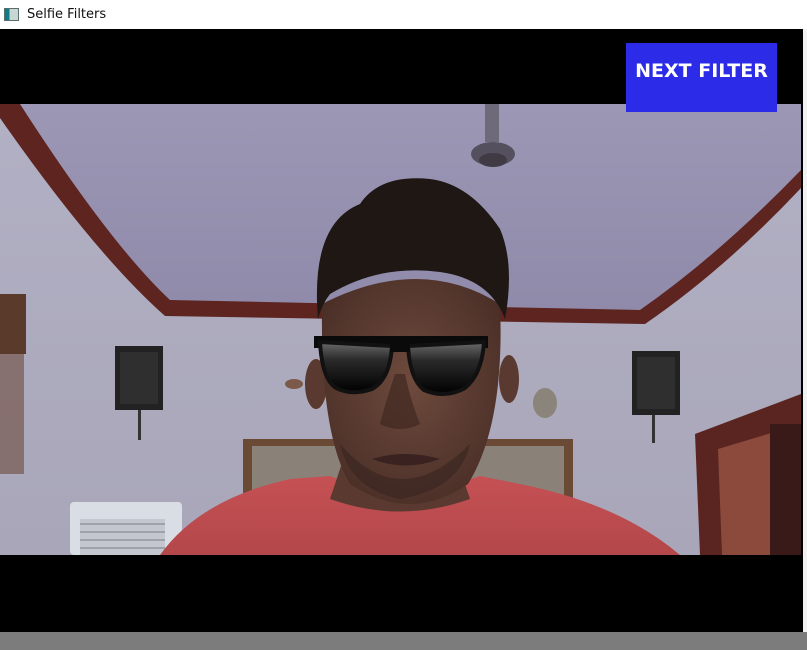 This screenshot has height=650, width=807. Describe the element at coordinates (13, 324) in the screenshot. I see `left-frame` at that location.